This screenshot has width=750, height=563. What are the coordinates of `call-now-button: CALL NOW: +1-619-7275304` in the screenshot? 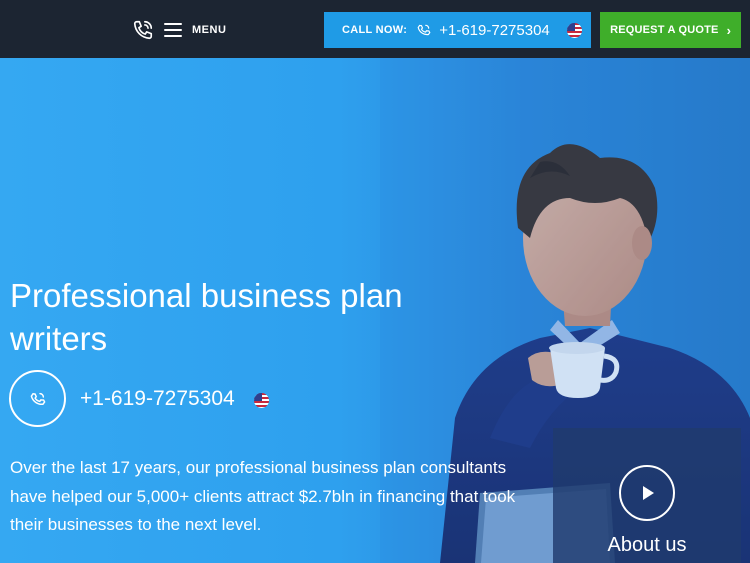 It's located at (457, 30).